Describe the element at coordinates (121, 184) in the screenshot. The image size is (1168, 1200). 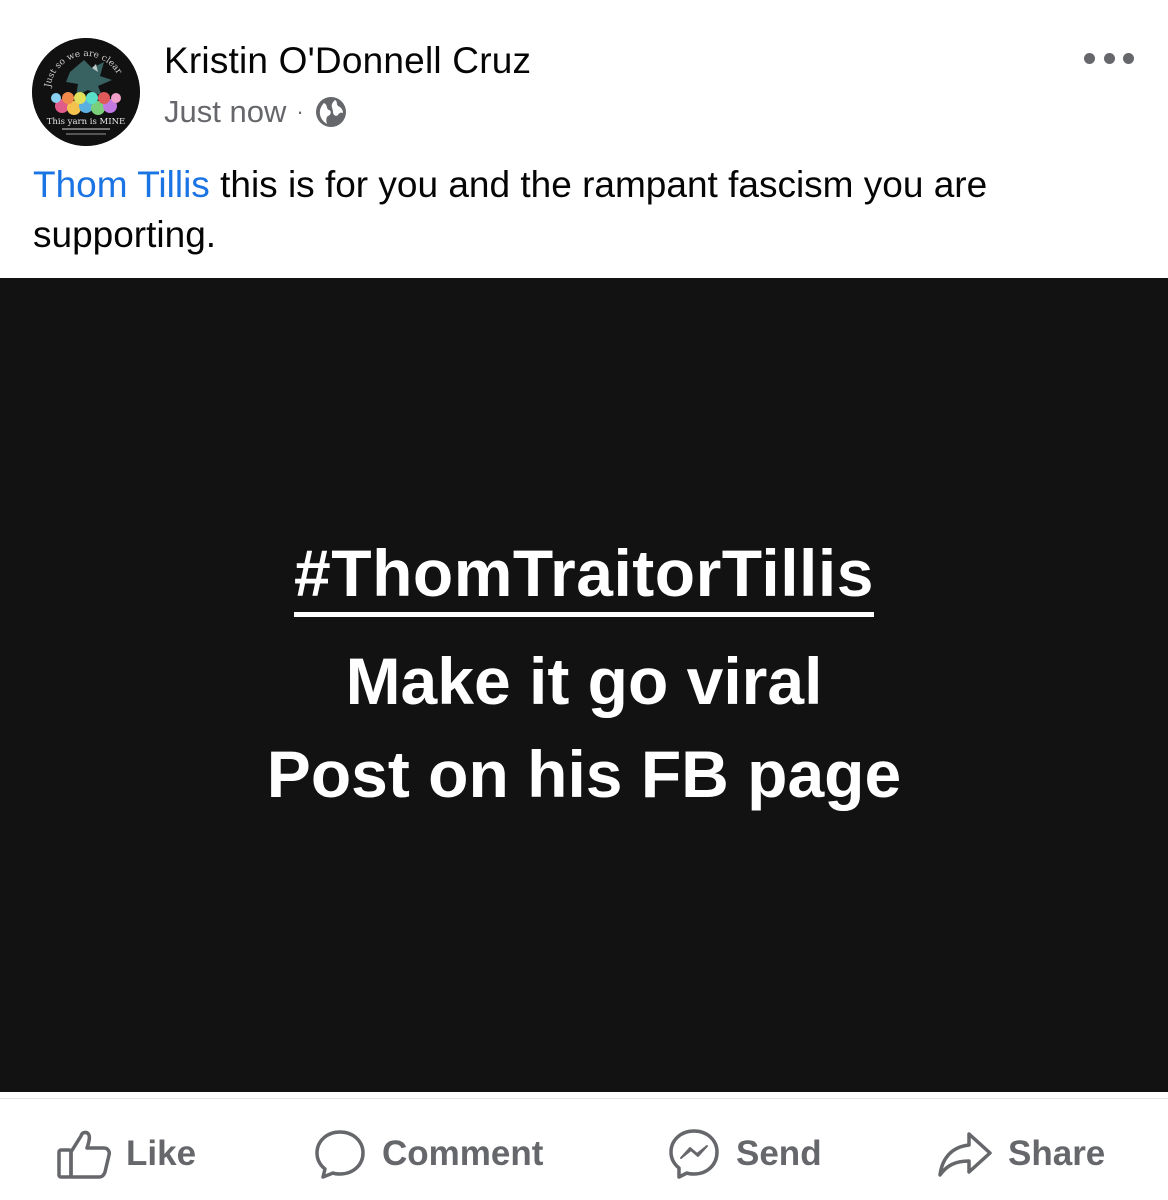
I see `mention-link: Thom Tillis` at that location.